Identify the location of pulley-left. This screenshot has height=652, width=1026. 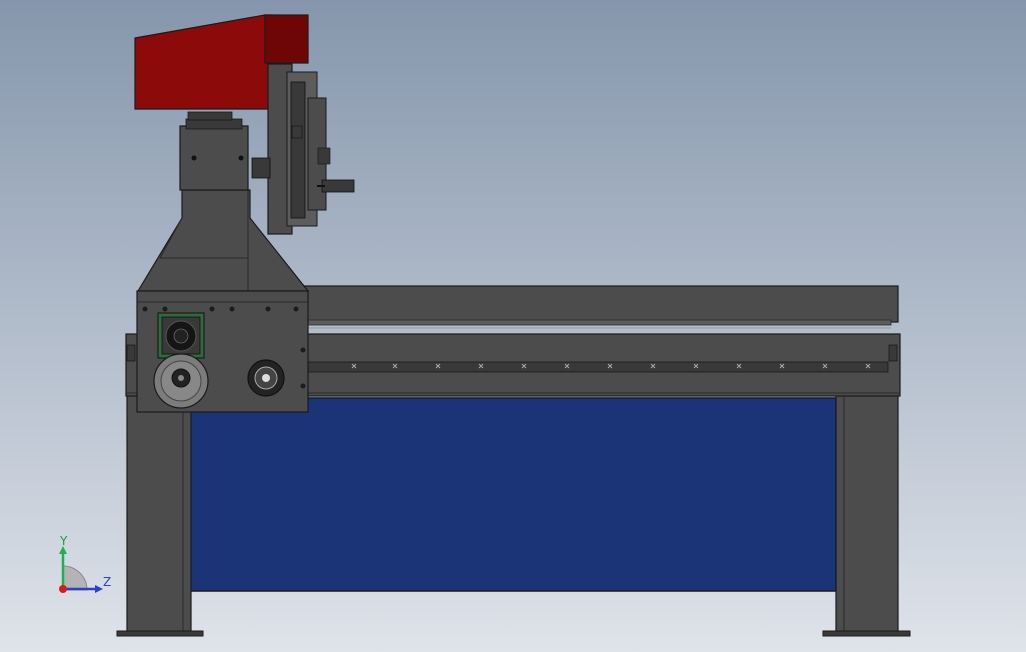
(181, 381).